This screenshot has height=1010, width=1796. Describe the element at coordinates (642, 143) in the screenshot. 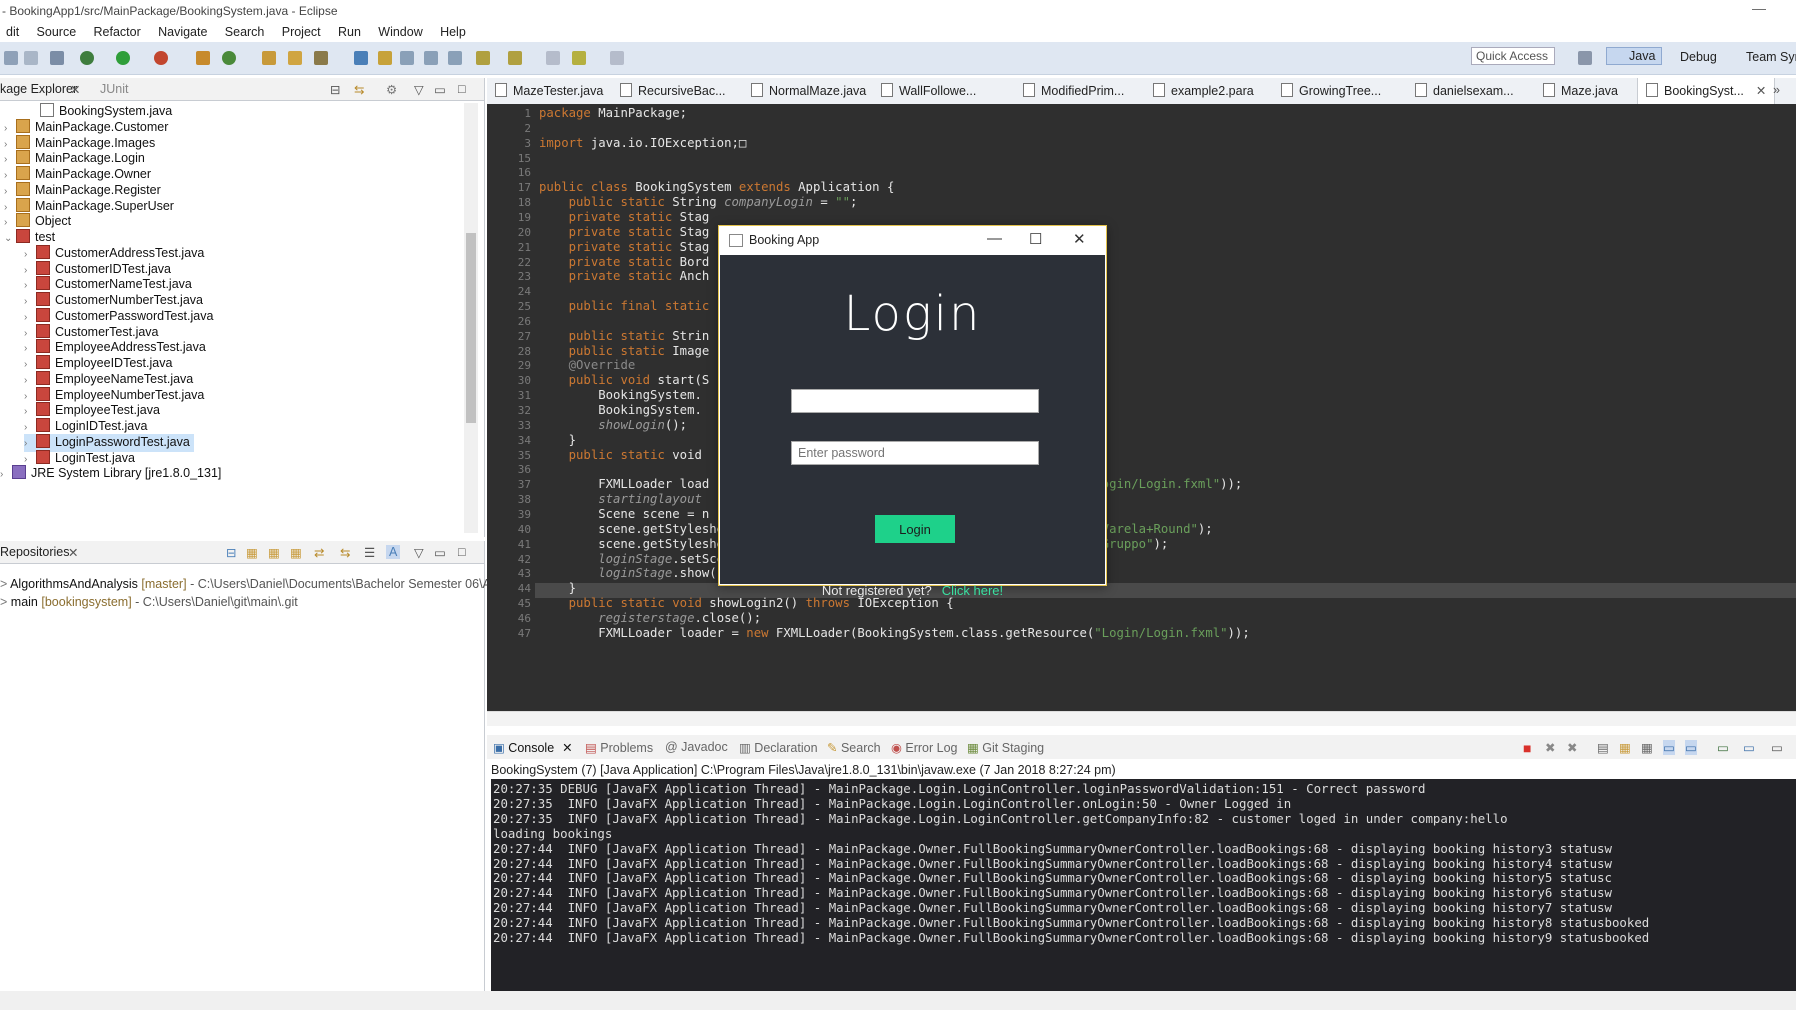

I see `code-line: import java.io.IOException;□` at that location.